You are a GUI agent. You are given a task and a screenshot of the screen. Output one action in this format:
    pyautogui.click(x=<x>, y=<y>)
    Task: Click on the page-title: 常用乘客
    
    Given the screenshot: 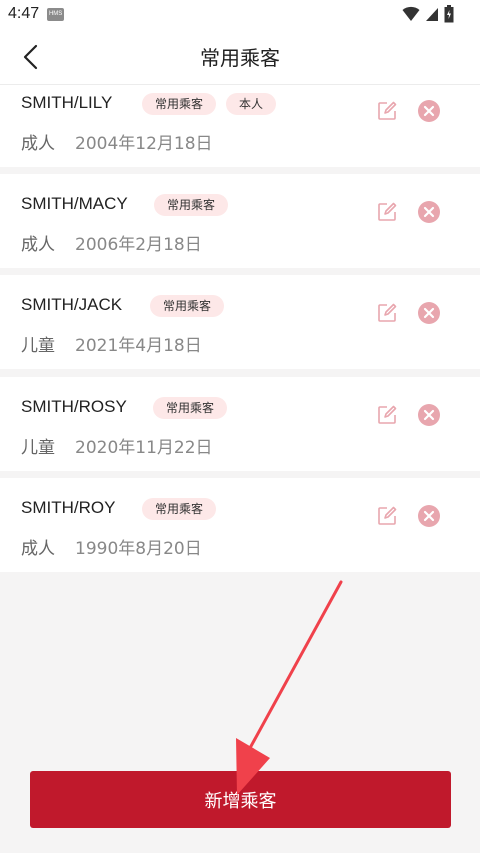 What is the action you would take?
    pyautogui.click(x=240, y=58)
    